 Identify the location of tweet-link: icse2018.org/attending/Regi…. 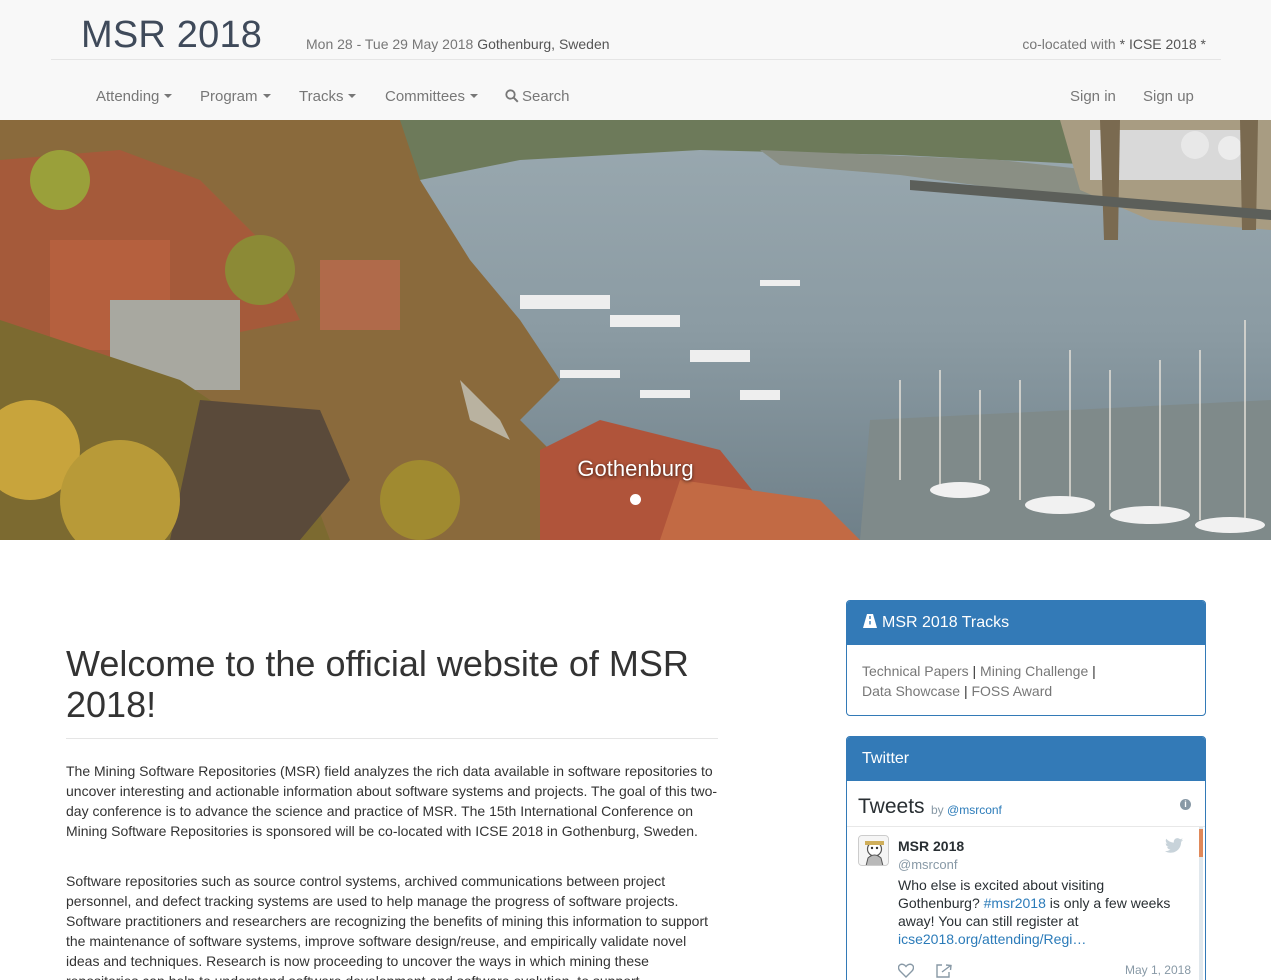
(992, 939).